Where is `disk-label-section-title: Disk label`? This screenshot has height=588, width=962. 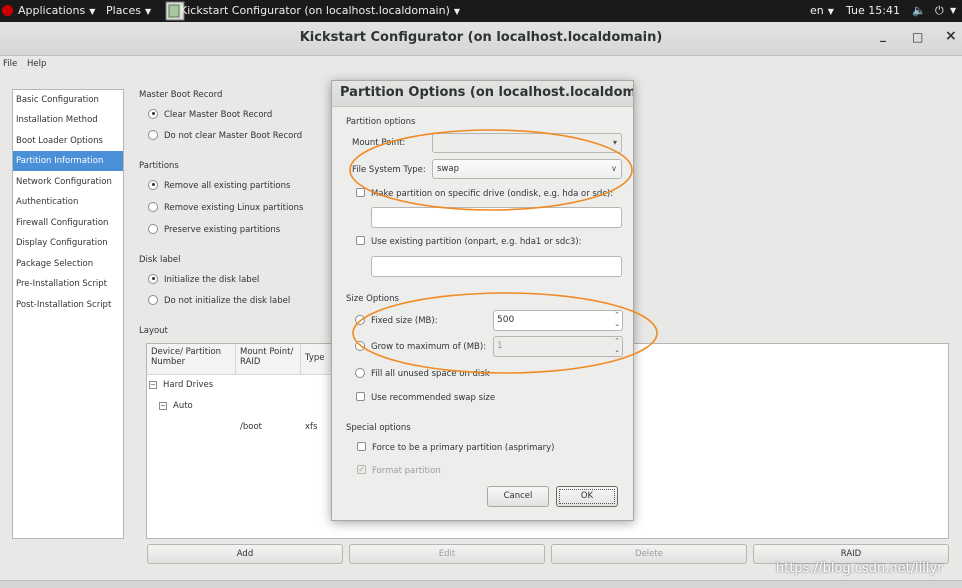 disk-label-section-title: Disk label is located at coordinates (160, 260).